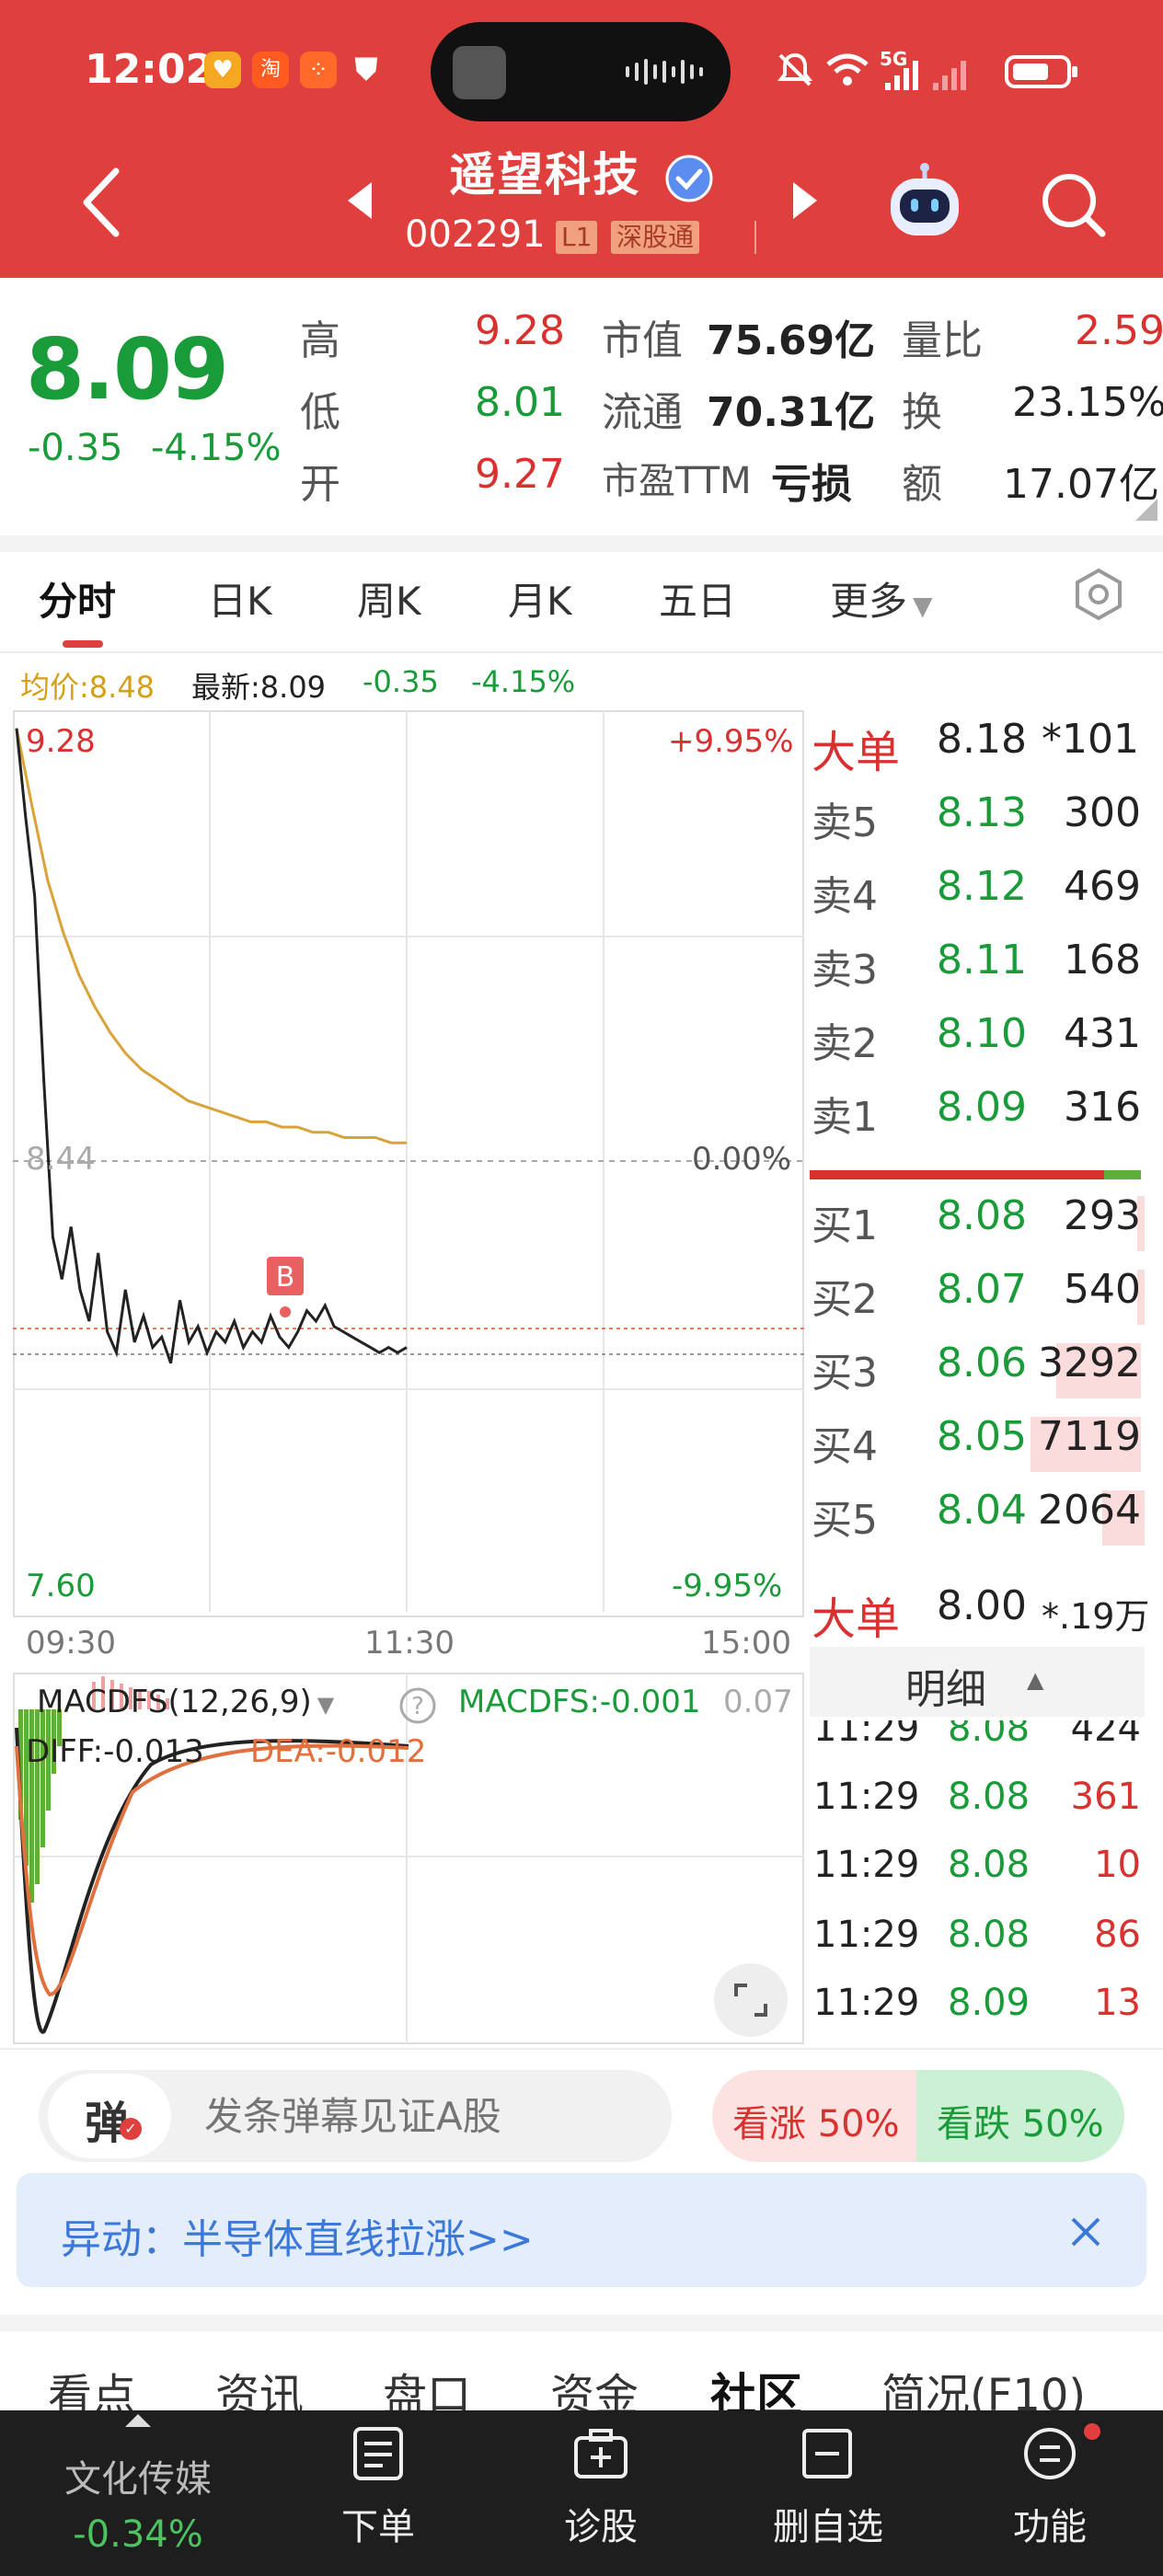 This screenshot has width=1163, height=2576. I want to click on danmu-input, so click(425, 2116).